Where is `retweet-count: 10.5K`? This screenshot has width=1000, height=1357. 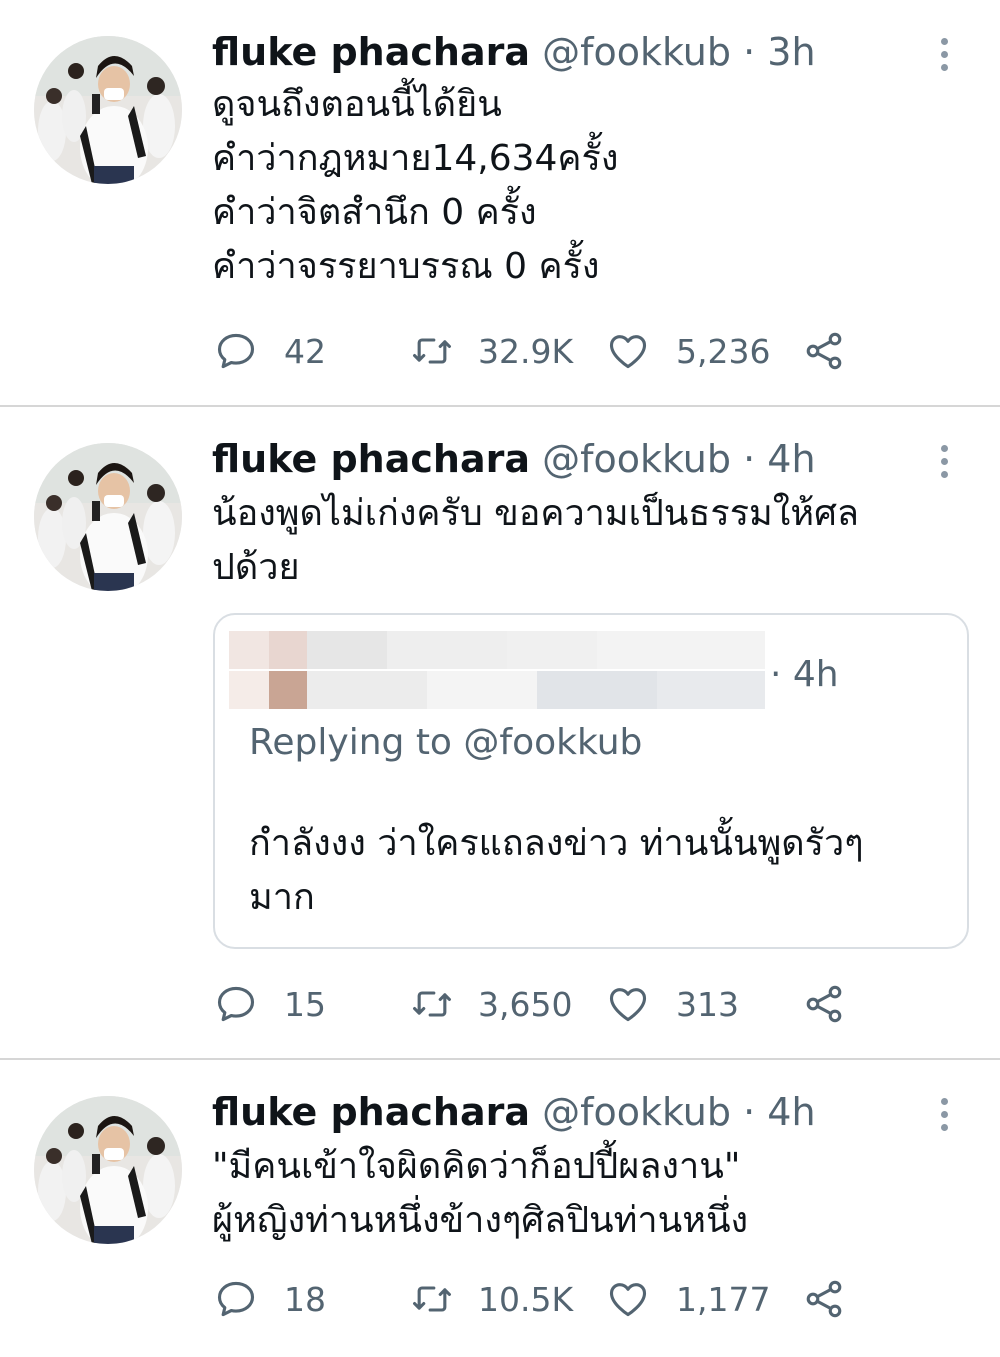
retweet-count: 10.5K is located at coordinates (526, 1299).